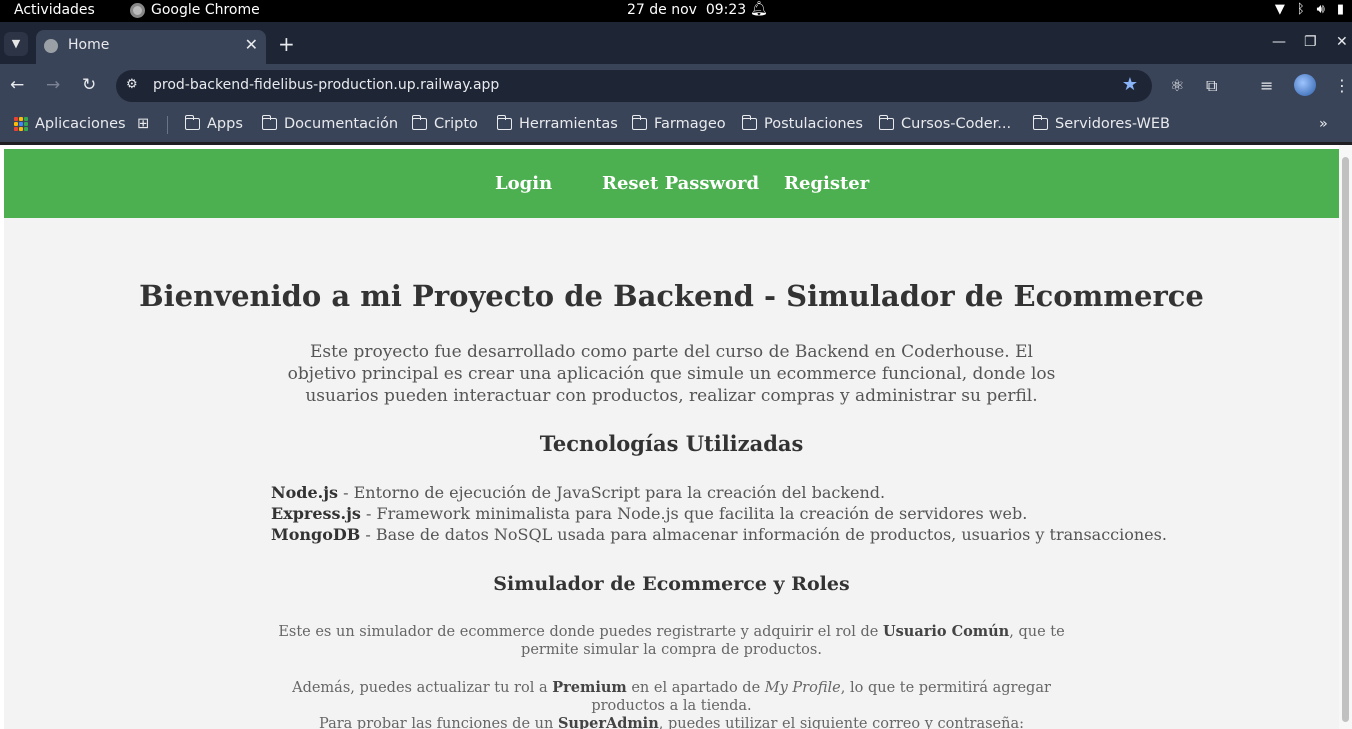 The image size is (1352, 729). What do you see at coordinates (21, 124) in the screenshot?
I see `apps-grid-icon` at bounding box center [21, 124].